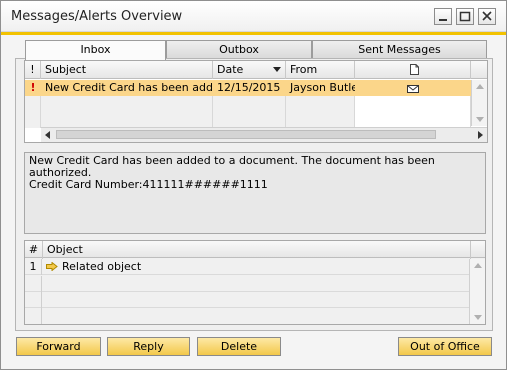 The height and width of the screenshot is (370, 507). I want to click on tab-sent-label: Sent Messages, so click(399, 49).